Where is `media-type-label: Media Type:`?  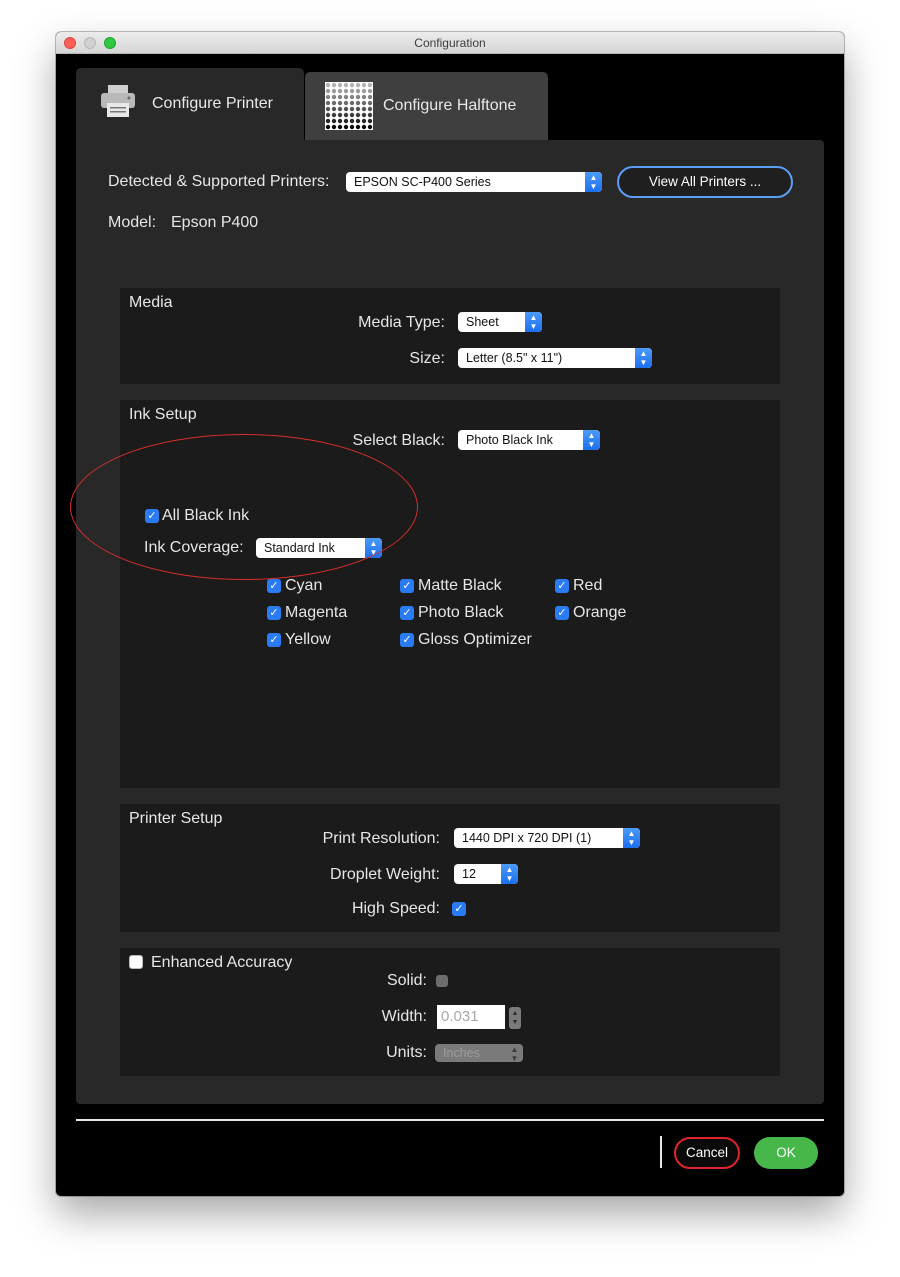 media-type-label: Media Type: is located at coordinates (401, 322).